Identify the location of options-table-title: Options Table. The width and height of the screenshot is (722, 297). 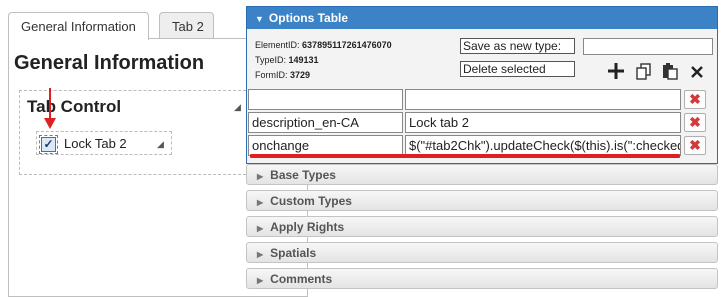
(308, 18).